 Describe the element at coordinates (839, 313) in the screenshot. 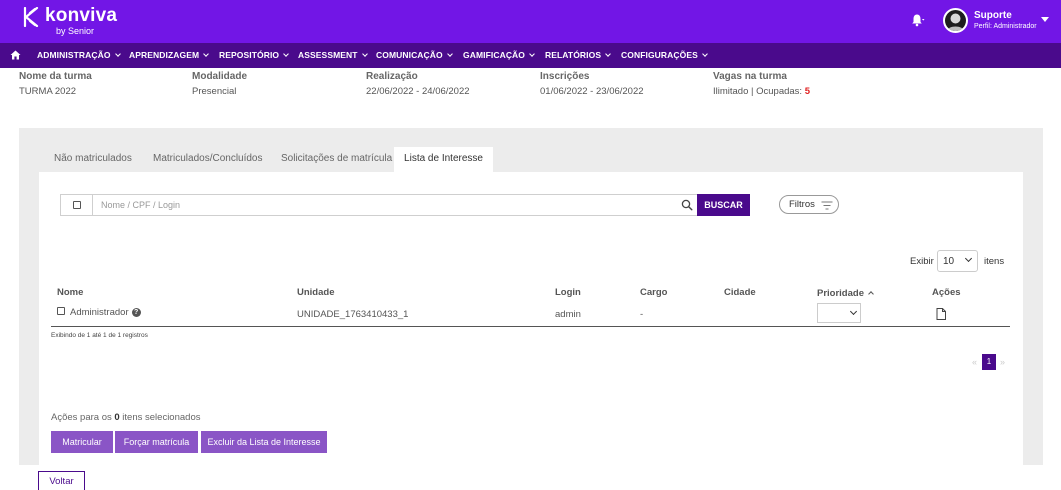

I see `priority-select` at that location.